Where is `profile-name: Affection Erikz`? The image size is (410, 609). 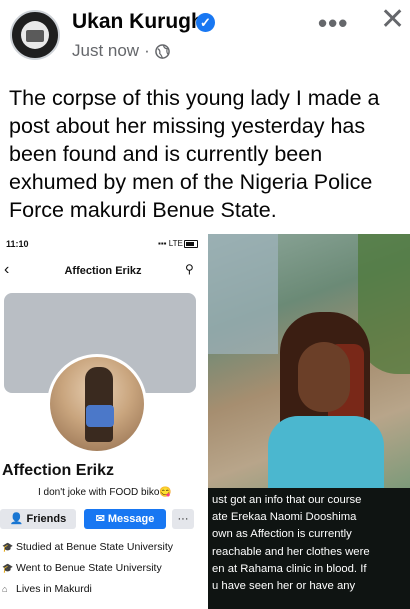 profile-name: Affection Erikz is located at coordinates (58, 470).